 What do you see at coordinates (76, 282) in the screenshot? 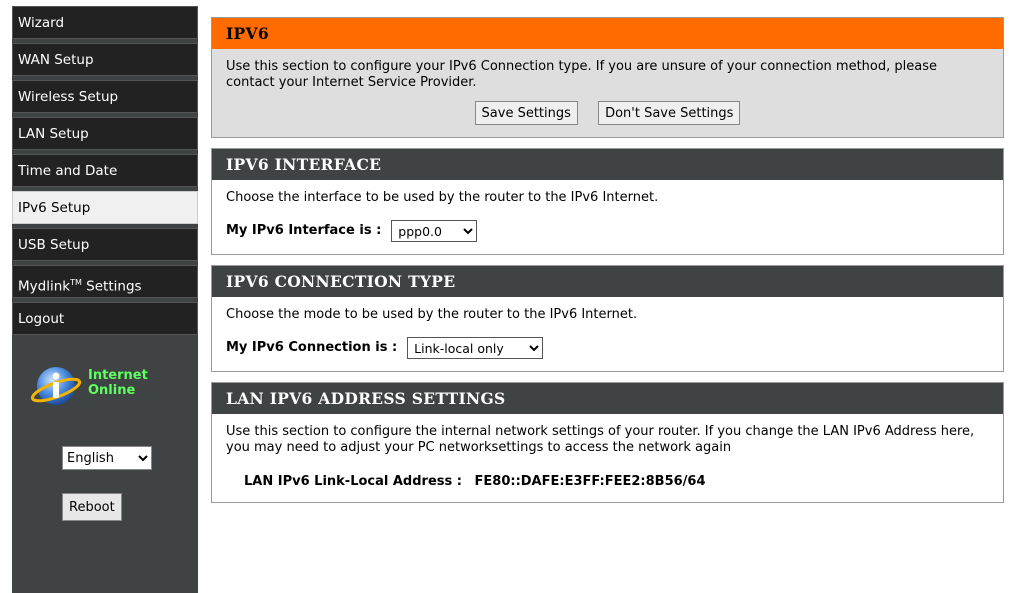
I see `trademark-sup: TM` at bounding box center [76, 282].